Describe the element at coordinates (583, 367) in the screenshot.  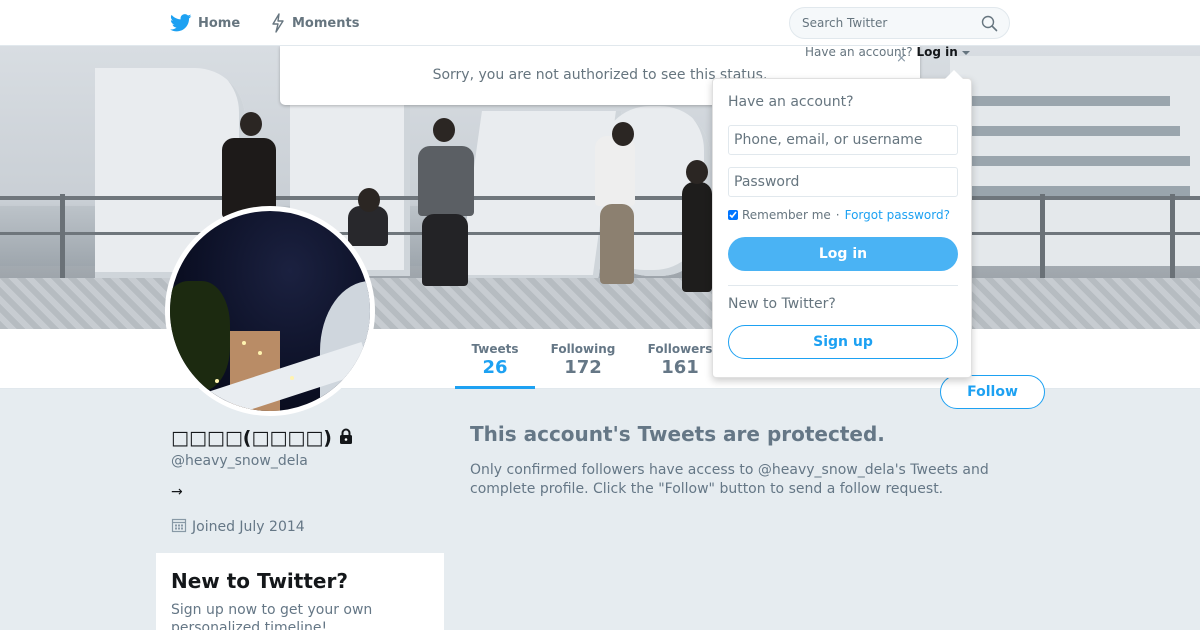
I see `following-stat-value: 172` at that location.